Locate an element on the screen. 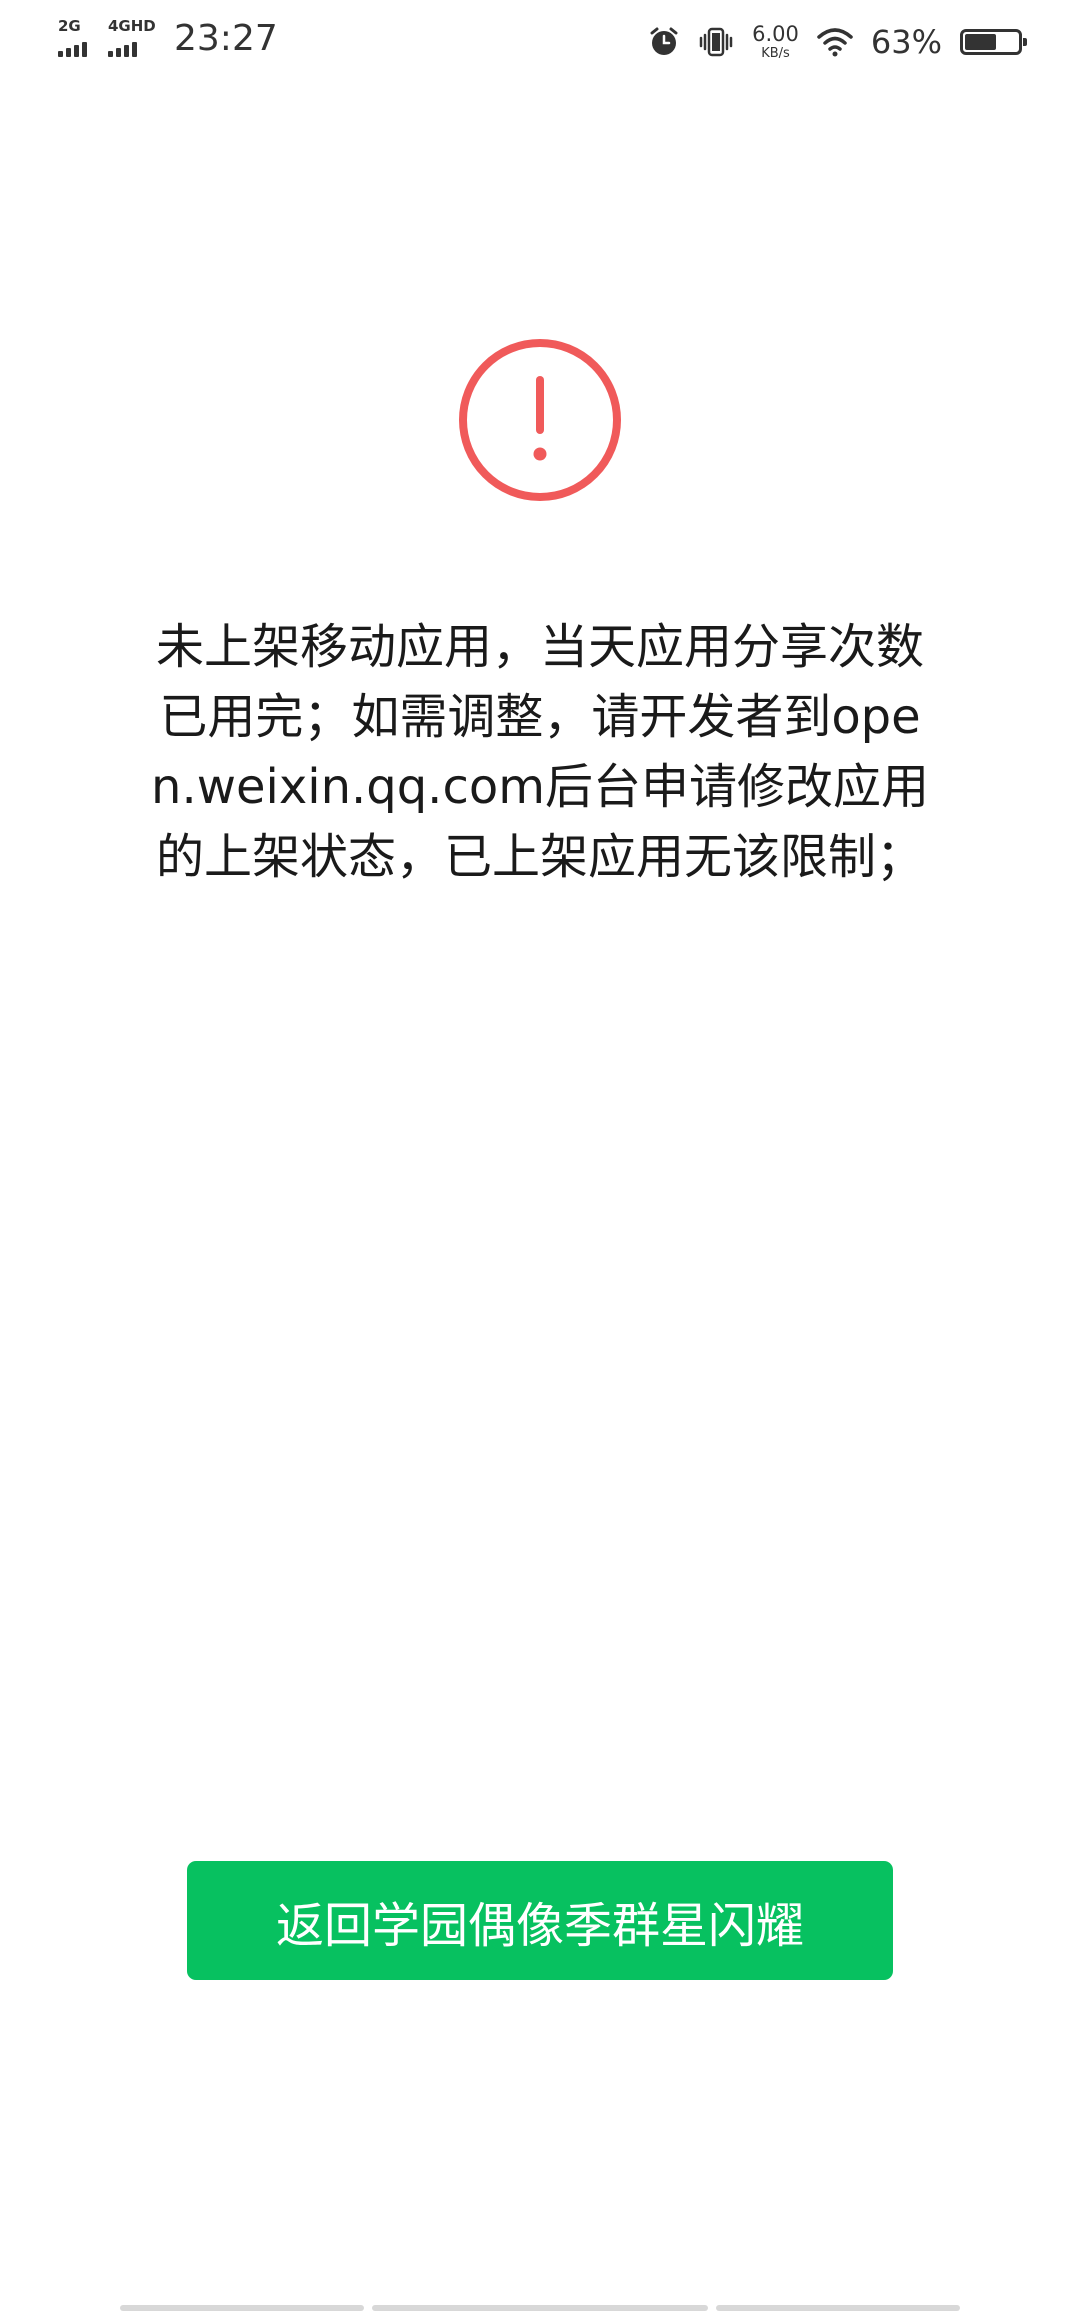 This screenshot has height=2316, width=1080. battery-icon is located at coordinates (993, 42).